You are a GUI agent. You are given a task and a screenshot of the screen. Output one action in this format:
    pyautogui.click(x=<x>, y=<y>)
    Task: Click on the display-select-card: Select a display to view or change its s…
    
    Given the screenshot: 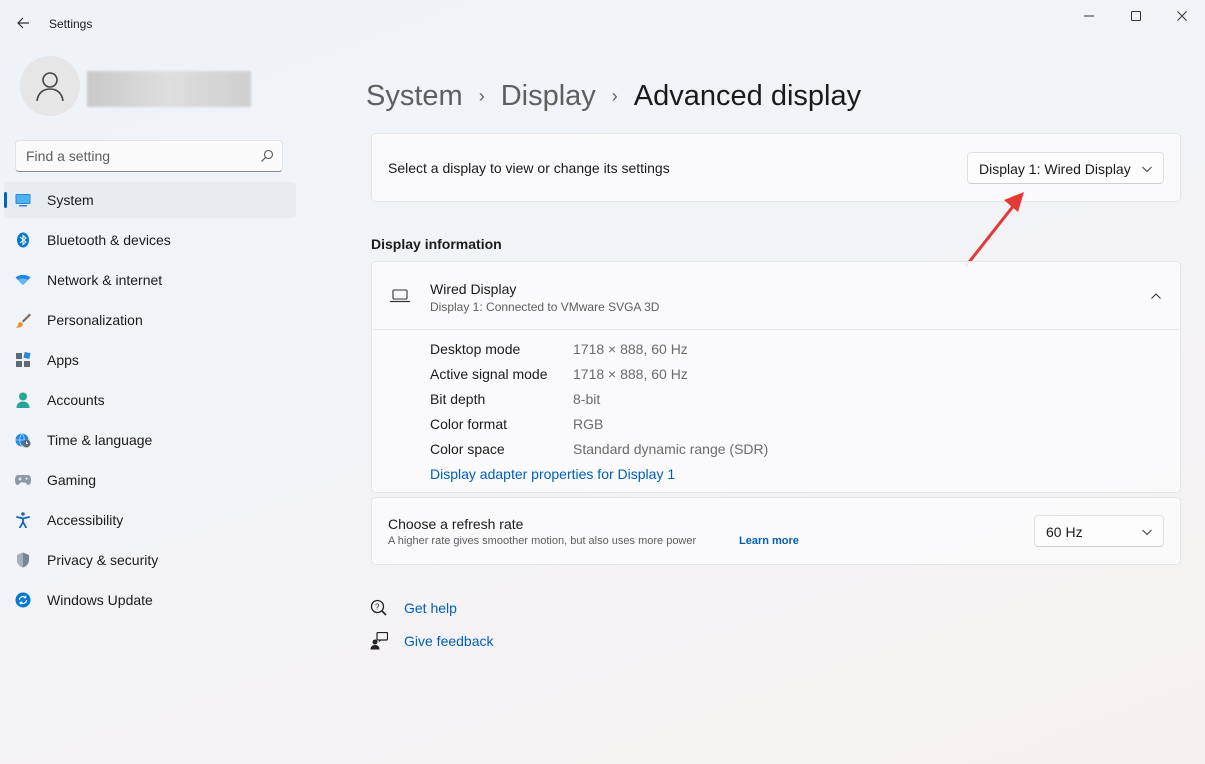 What is the action you would take?
    pyautogui.click(x=776, y=167)
    